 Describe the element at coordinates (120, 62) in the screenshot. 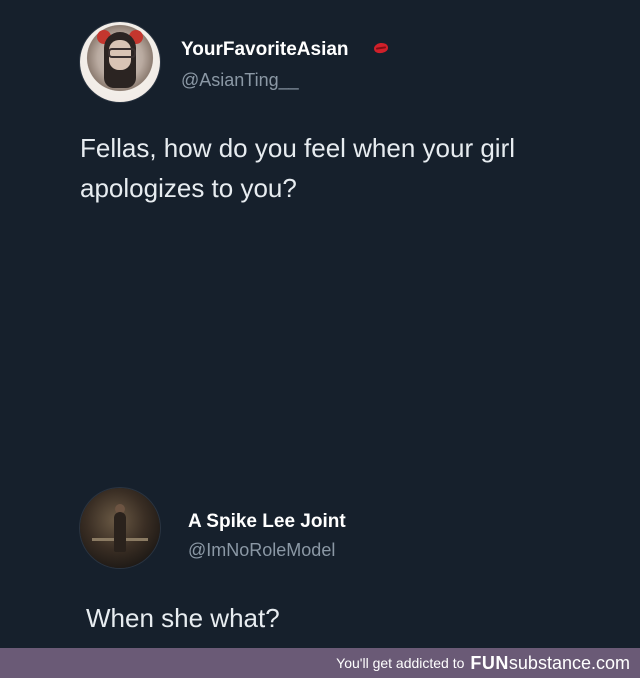

I see `avatar-yourfavoriteasian` at that location.